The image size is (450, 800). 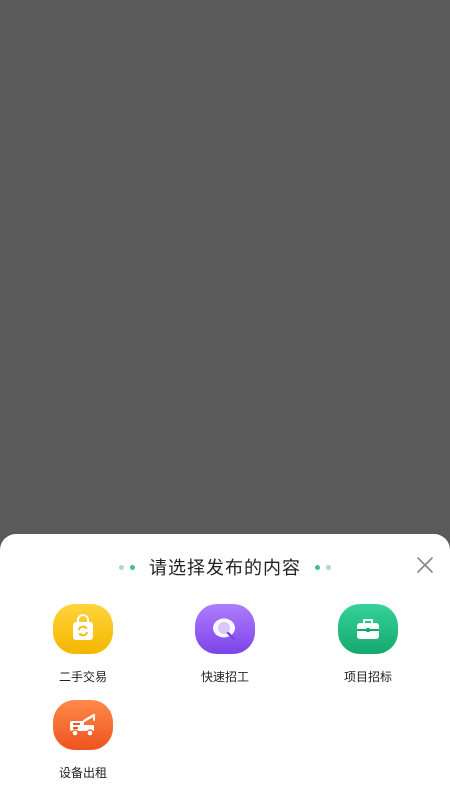 What do you see at coordinates (368, 629) in the screenshot?
I see `toolbox-icon` at bounding box center [368, 629].